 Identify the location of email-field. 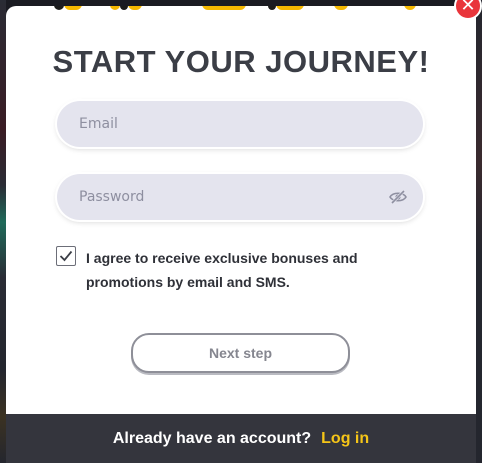
(240, 124).